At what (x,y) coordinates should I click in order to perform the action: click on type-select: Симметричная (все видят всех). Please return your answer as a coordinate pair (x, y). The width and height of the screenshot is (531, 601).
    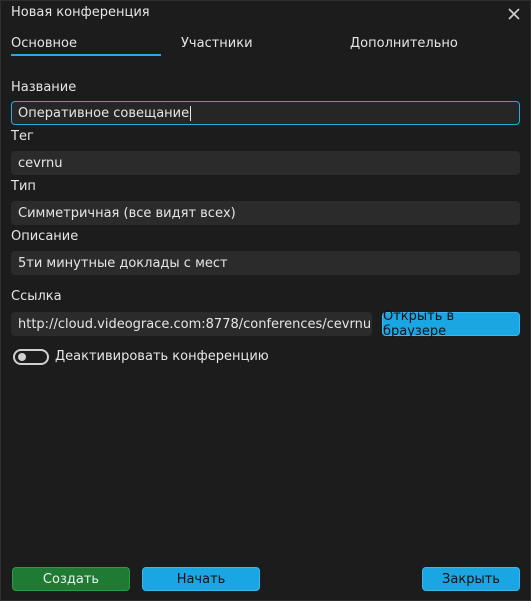
    Looking at the image, I should click on (265, 213).